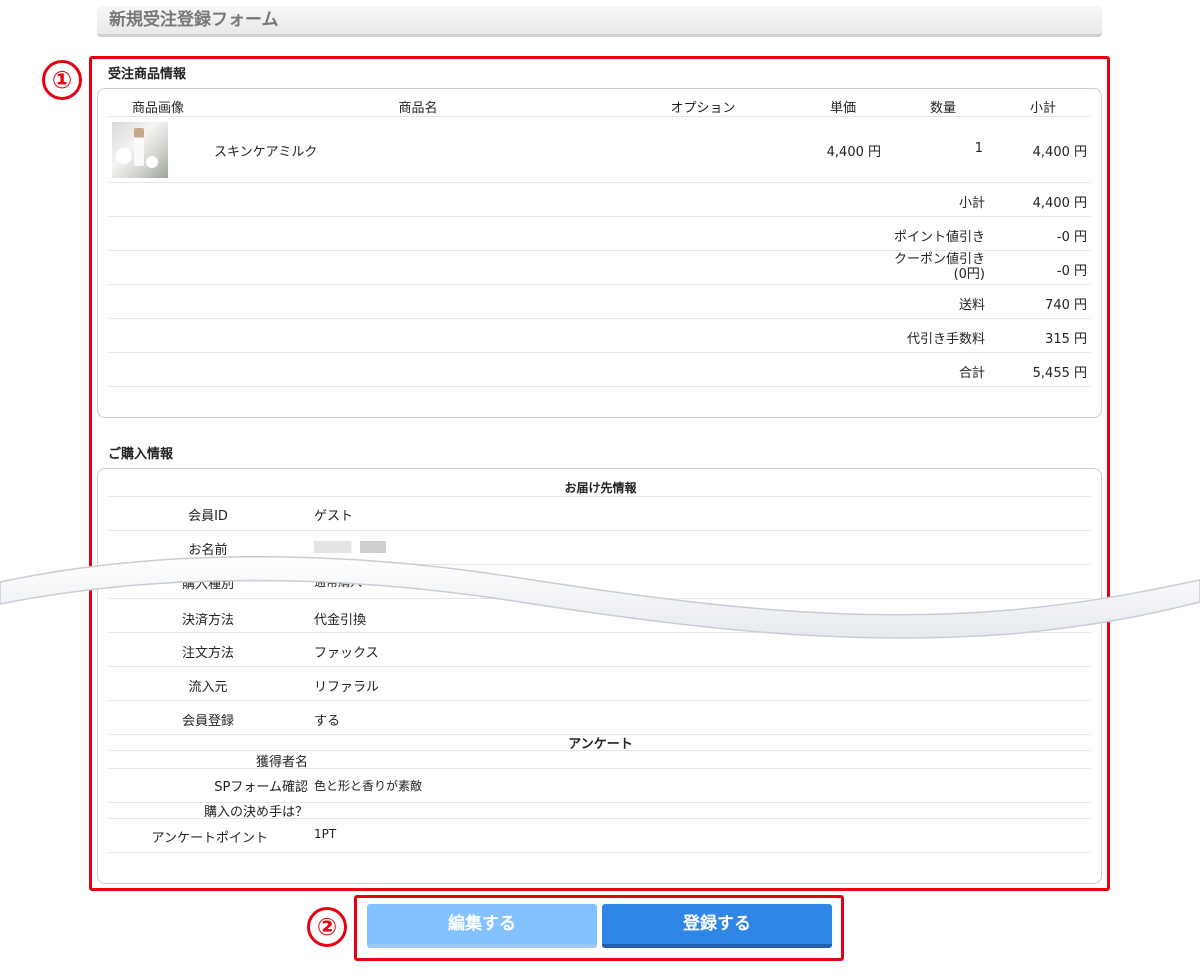  Describe the element at coordinates (147, 74) in the screenshot. I see `order-items-title: 受注商品情報` at that location.